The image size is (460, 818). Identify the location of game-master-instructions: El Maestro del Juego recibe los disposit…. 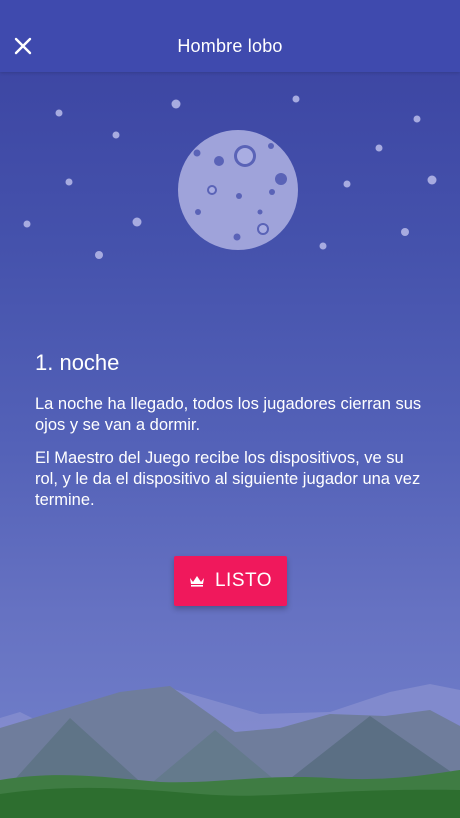
(228, 479).